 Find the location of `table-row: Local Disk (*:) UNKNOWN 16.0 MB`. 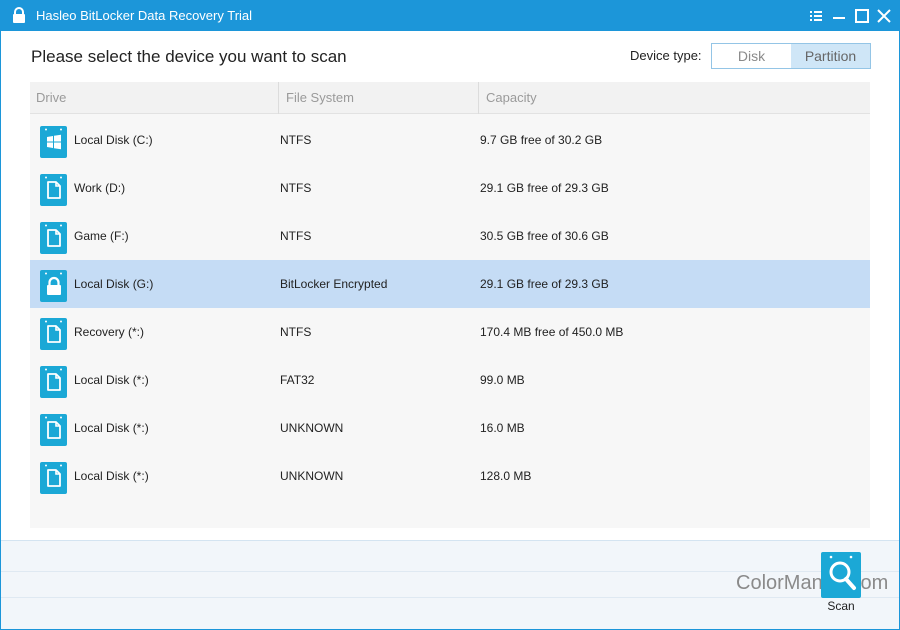

table-row: Local Disk (*:) UNKNOWN 16.0 MB is located at coordinates (450, 428).